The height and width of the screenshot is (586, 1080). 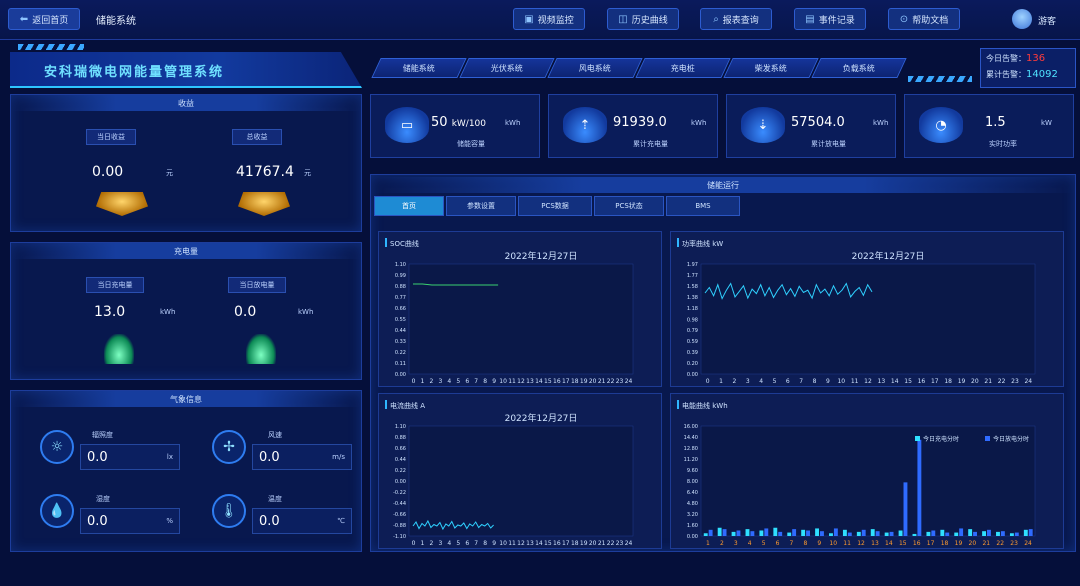 What do you see at coordinates (169, 521) in the screenshot?
I see `humidity-unit: %` at bounding box center [169, 521].